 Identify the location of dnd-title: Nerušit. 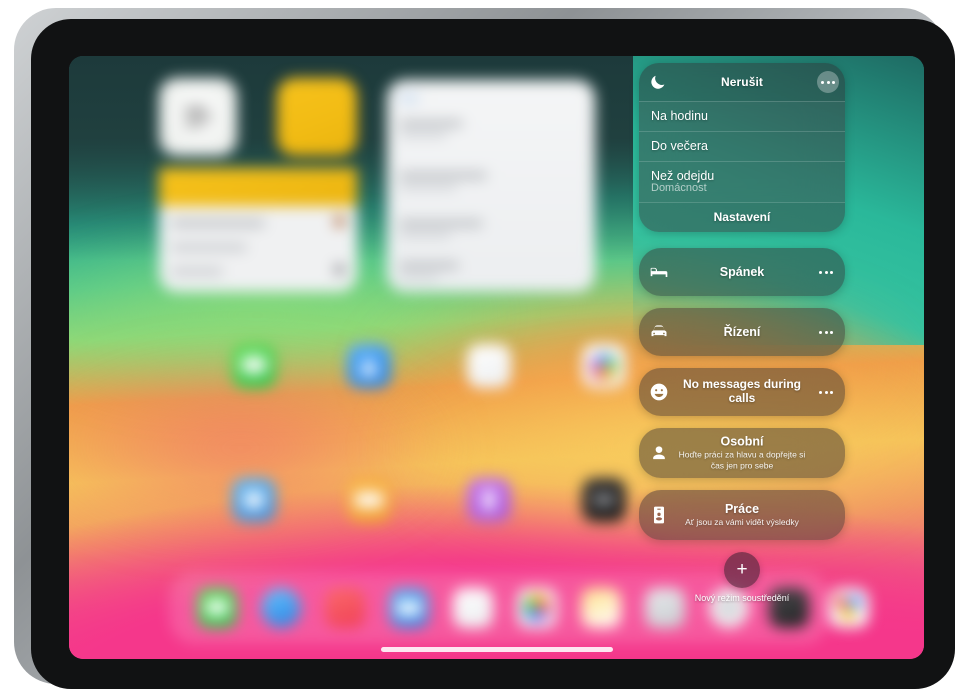
(742, 82).